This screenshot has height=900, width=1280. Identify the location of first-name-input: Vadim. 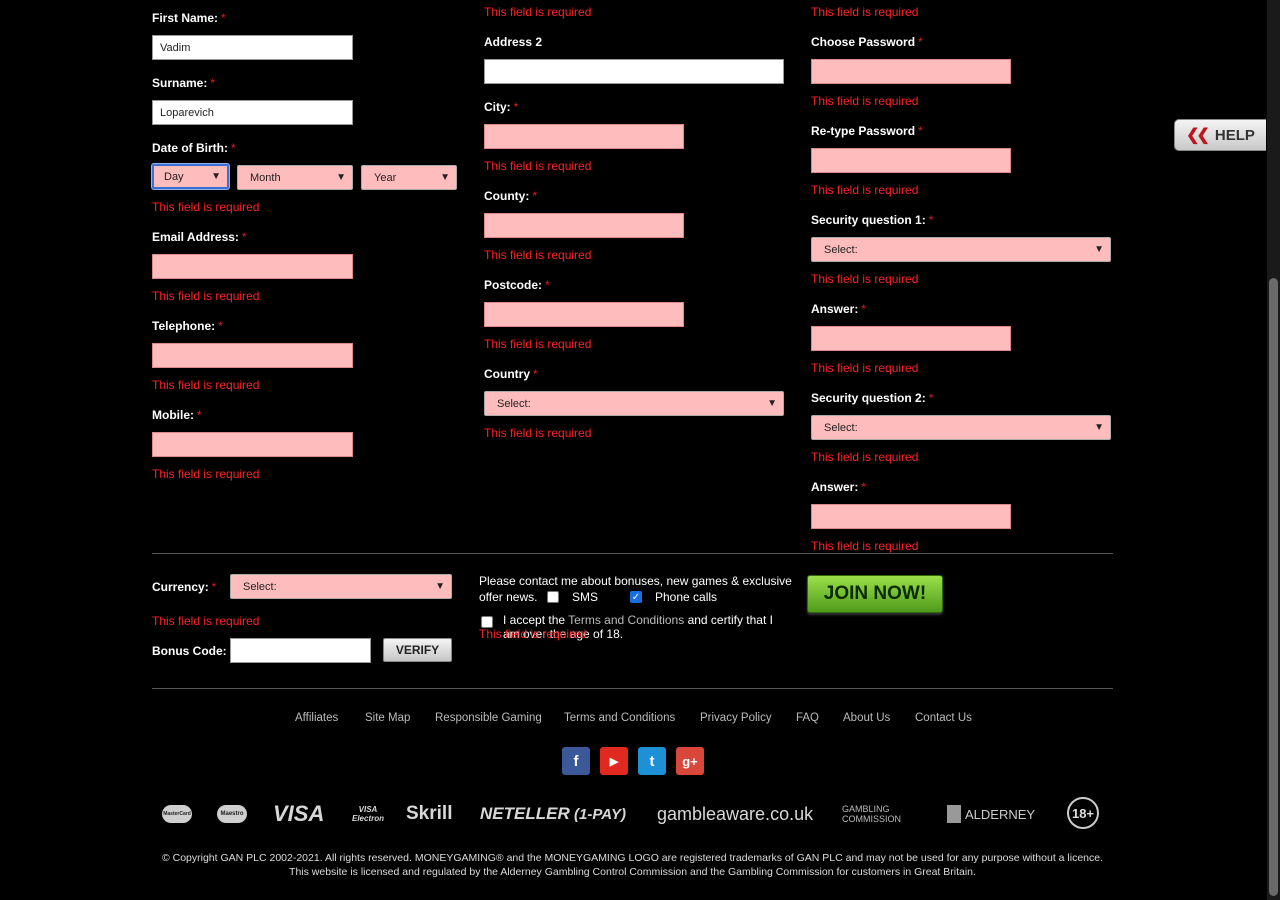
(252, 47).